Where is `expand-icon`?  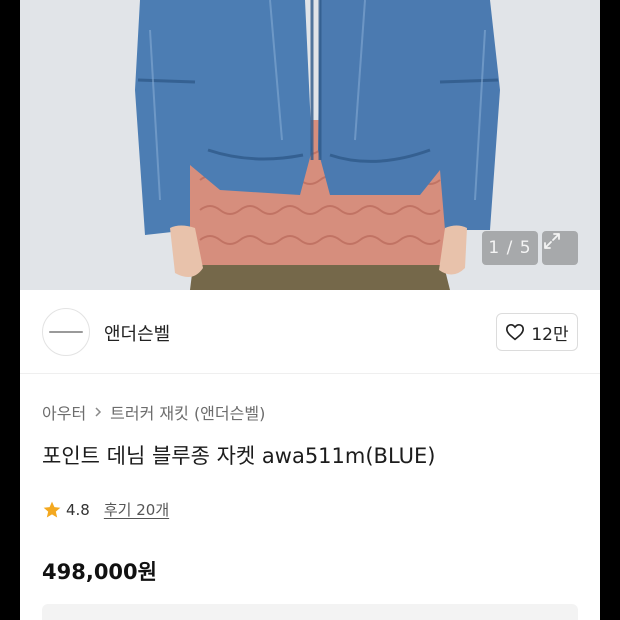
expand-icon is located at coordinates (552, 241).